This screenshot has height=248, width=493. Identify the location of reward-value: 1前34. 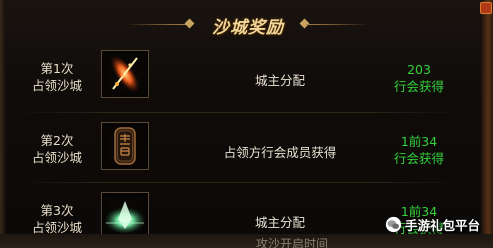
(419, 141).